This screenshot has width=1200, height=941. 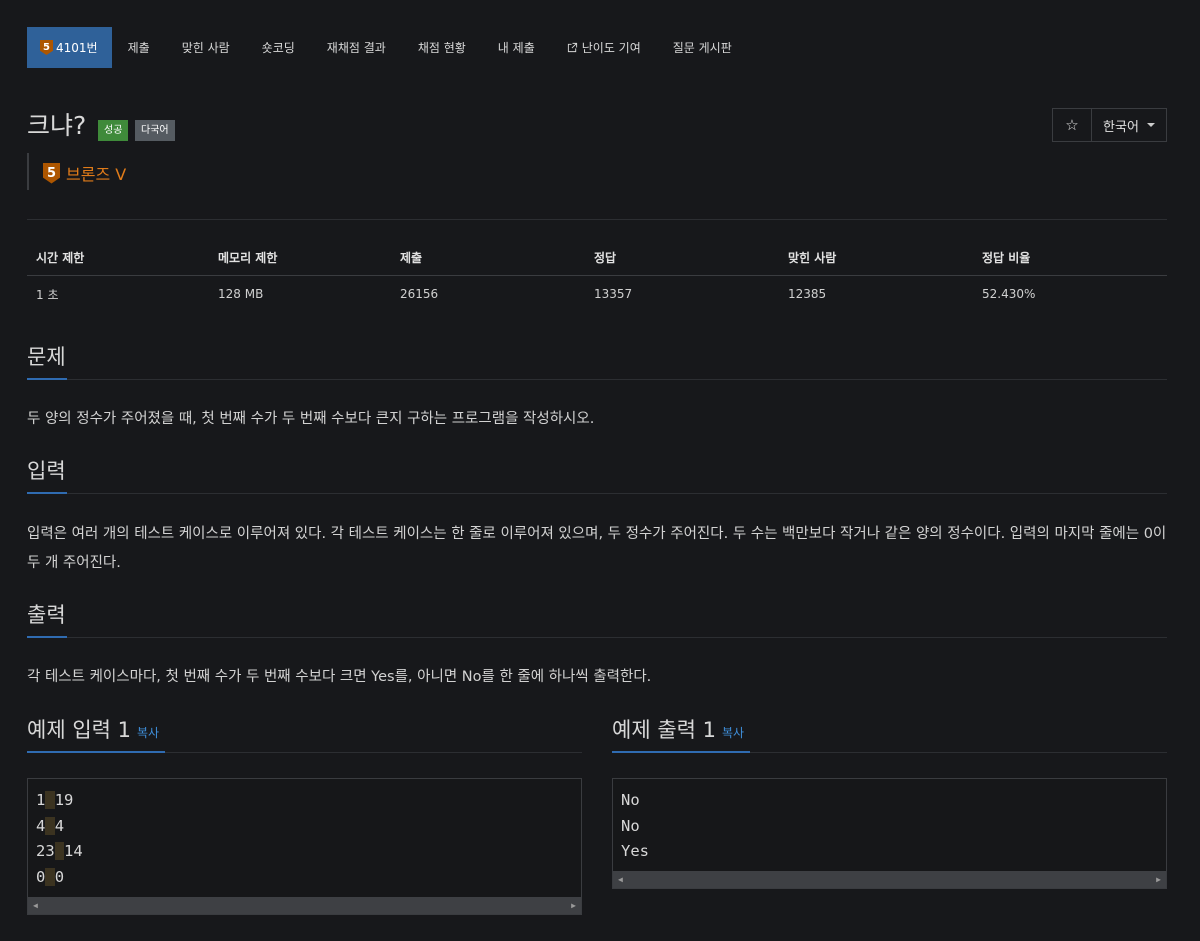 What do you see at coordinates (304, 878) in the screenshot?
I see `sample-input-line: 0 0` at bounding box center [304, 878].